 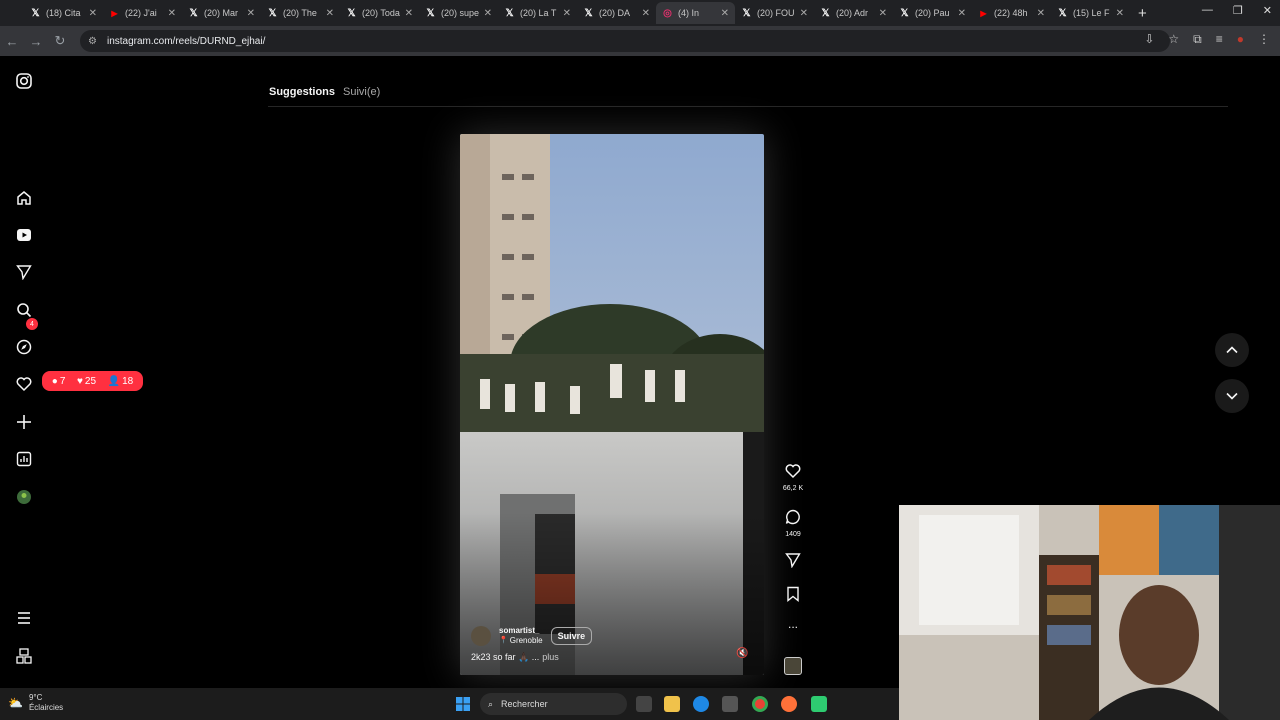 I want to click on follows-activity-count: 18, so click(x=128, y=381).